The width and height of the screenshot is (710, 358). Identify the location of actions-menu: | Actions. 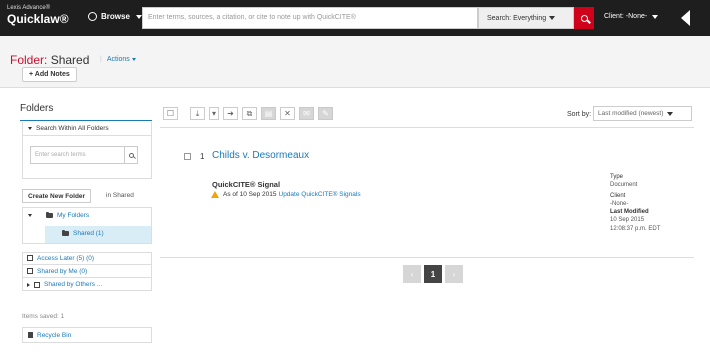
(118, 59).